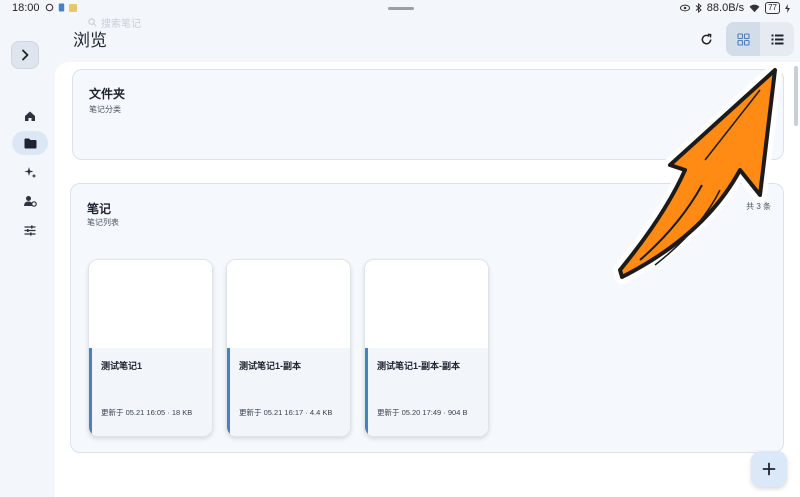 The height and width of the screenshot is (497, 800). Describe the element at coordinates (49, 7) in the screenshot. I see `sync-icon` at that location.